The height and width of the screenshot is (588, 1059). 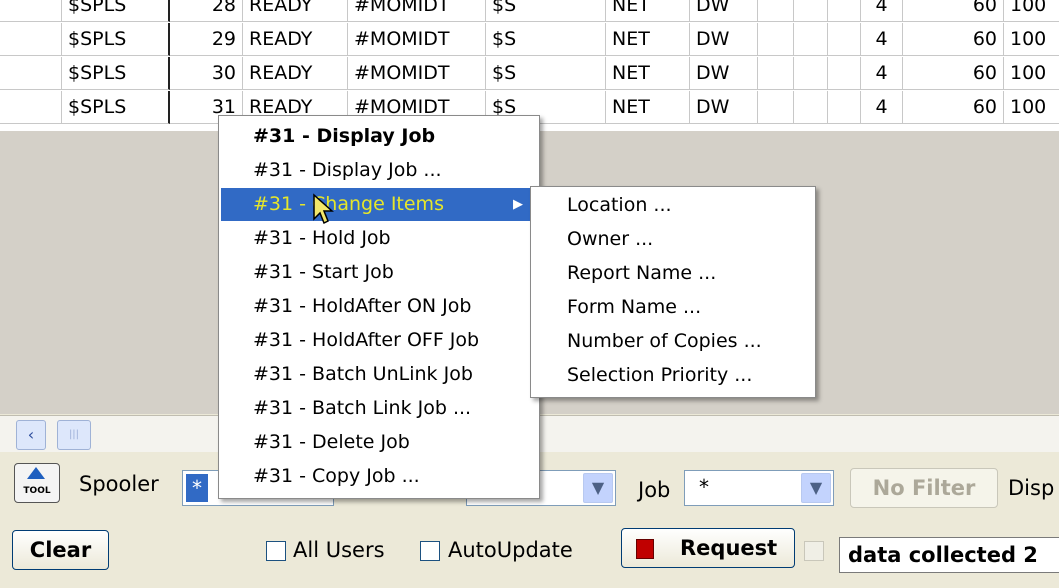 I want to click on chevron-left-icon: ‹, so click(x=31, y=434).